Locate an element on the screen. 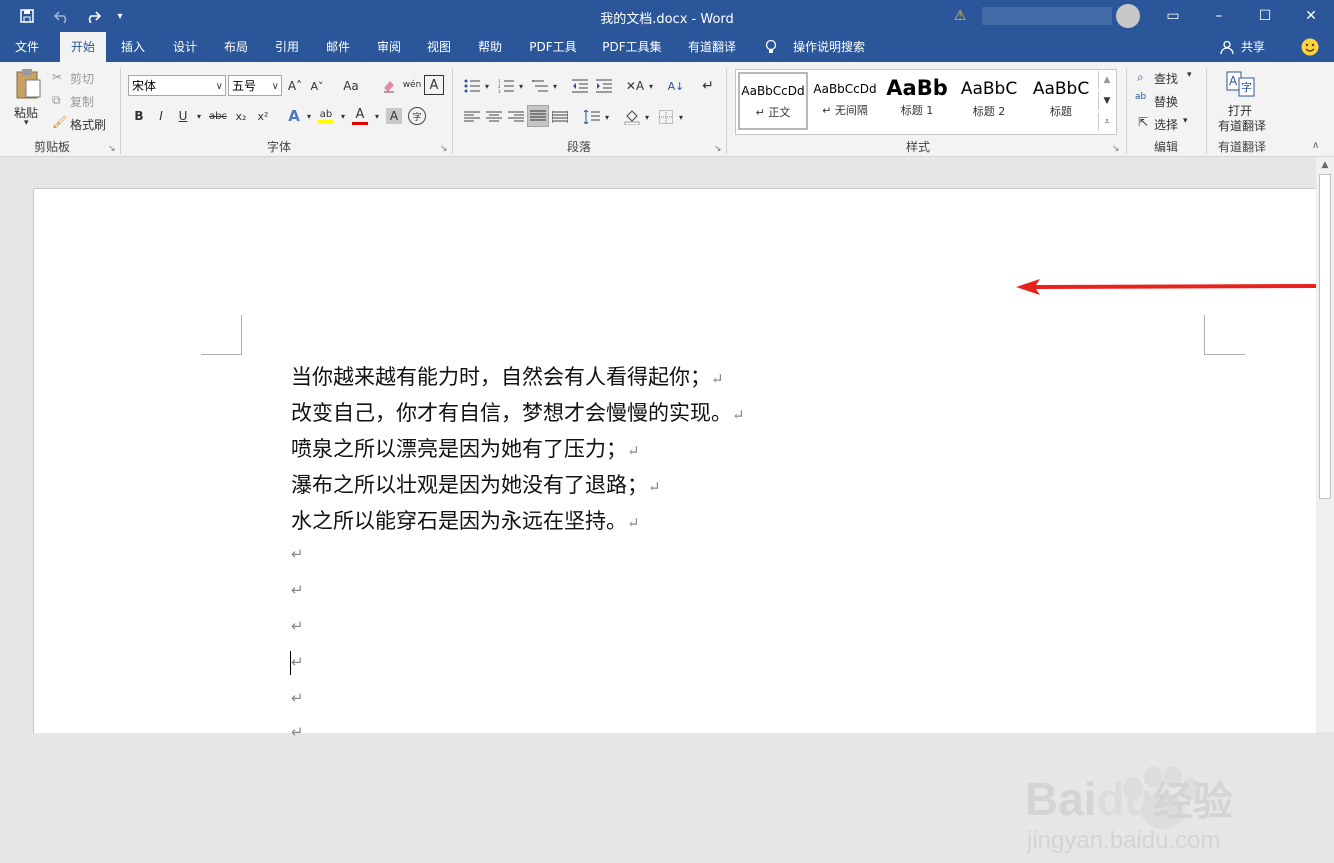  align-left-icon is located at coordinates (472, 117).